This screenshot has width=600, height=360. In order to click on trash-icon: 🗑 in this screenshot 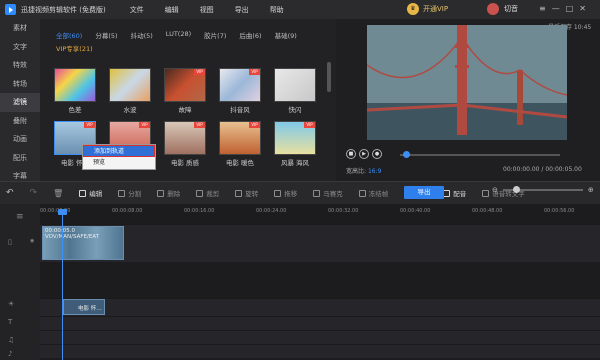, I will do `click(58, 193)`.